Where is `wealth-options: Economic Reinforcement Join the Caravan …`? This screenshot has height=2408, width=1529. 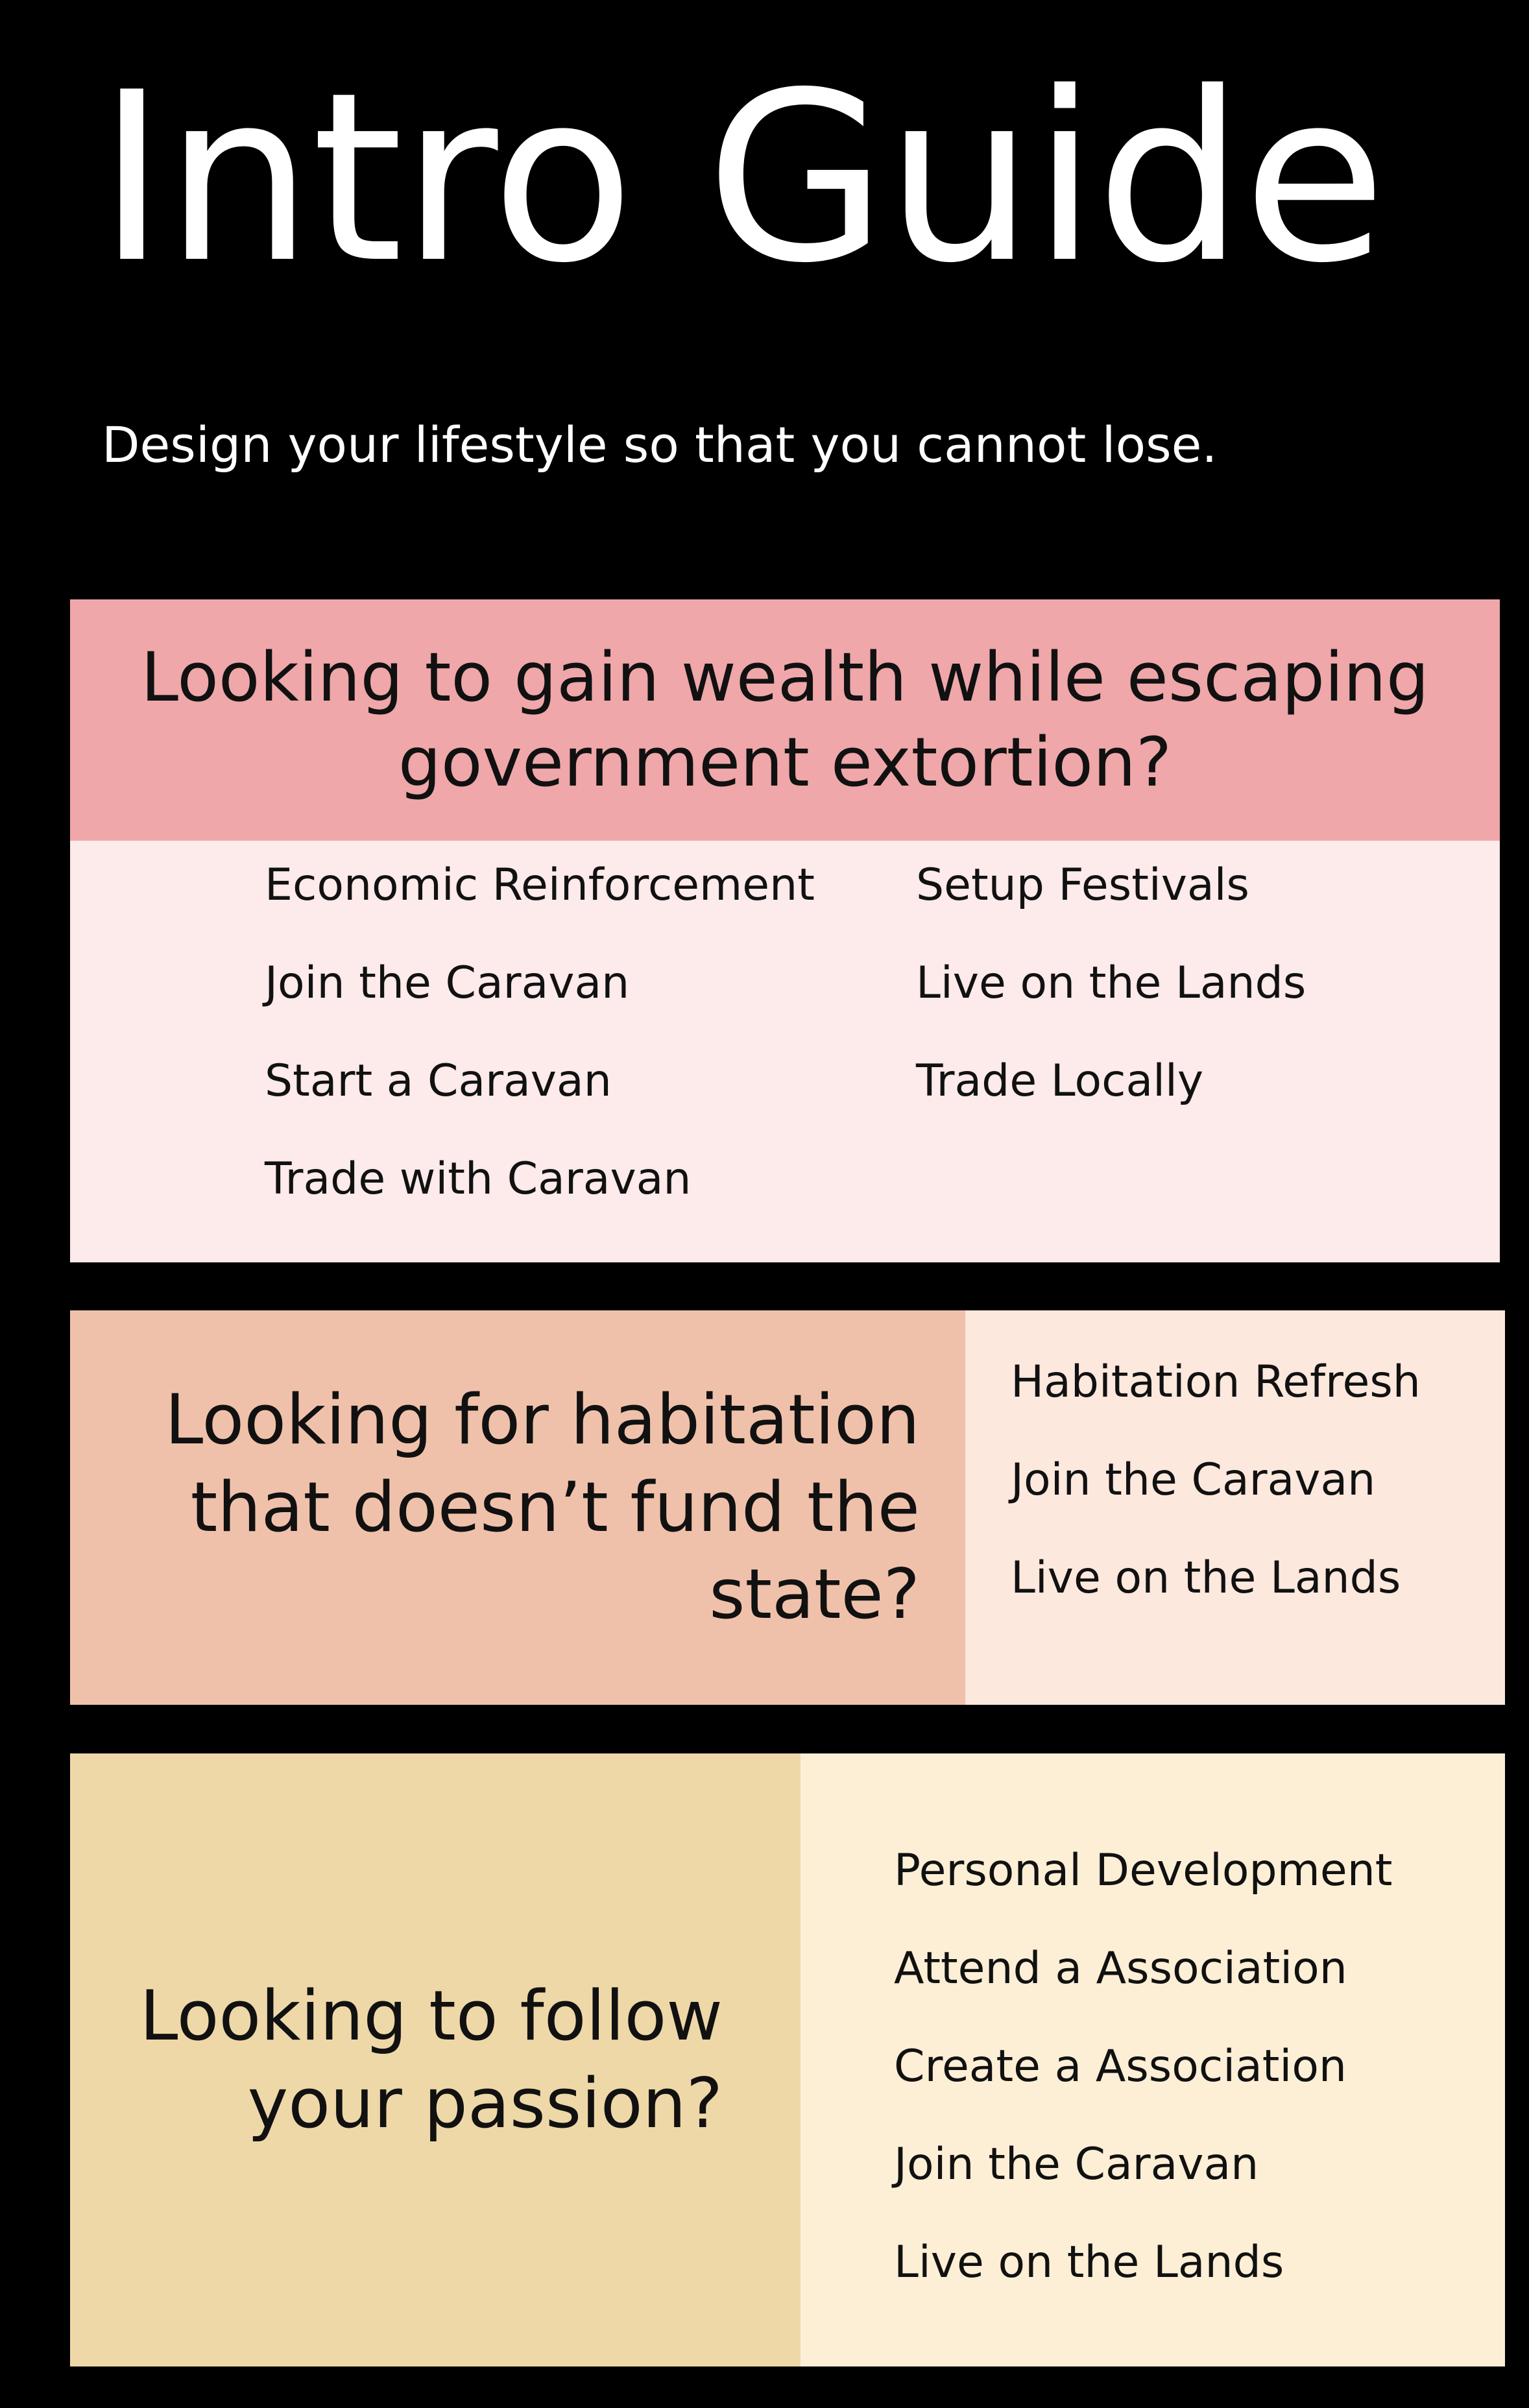 wealth-options: Economic Reinforcement Join the Caravan … is located at coordinates (849, 1055).